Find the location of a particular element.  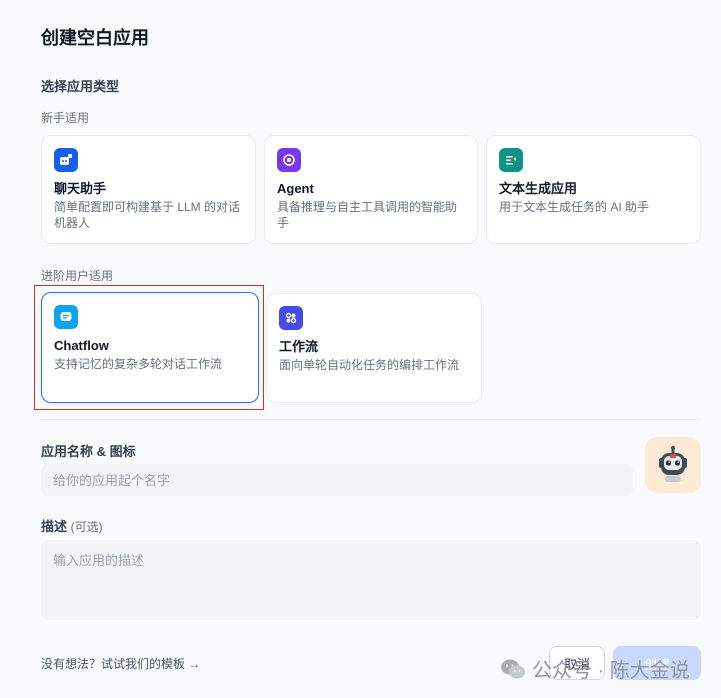

card-title: 聊天助手 is located at coordinates (80, 188).